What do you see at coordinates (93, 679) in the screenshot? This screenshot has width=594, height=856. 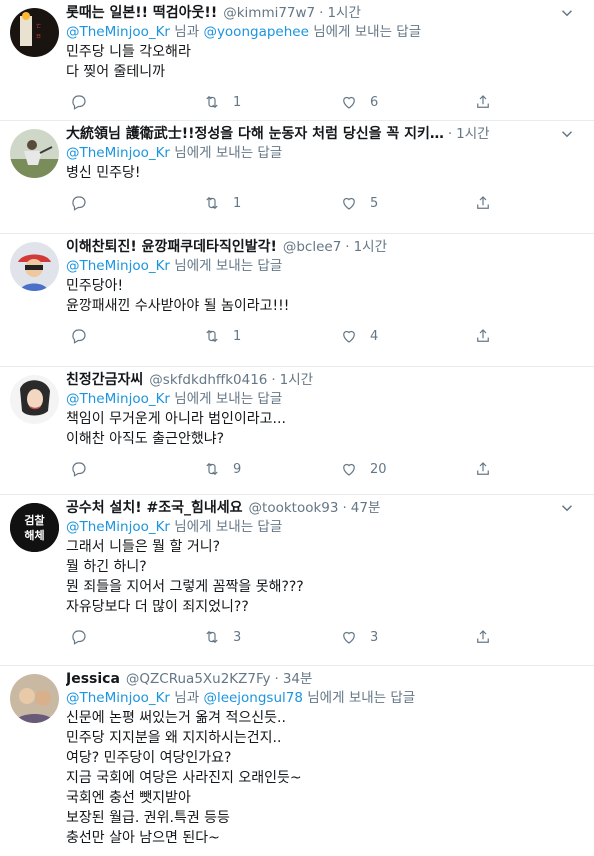 I see `display-name: Jessica` at bounding box center [93, 679].